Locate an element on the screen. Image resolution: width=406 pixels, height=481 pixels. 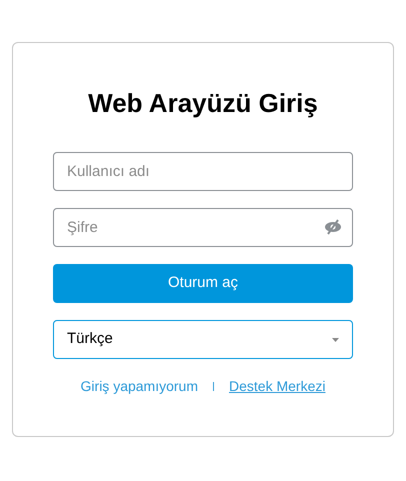
page-title: Web Arayüzü Giriş is located at coordinates (203, 103).